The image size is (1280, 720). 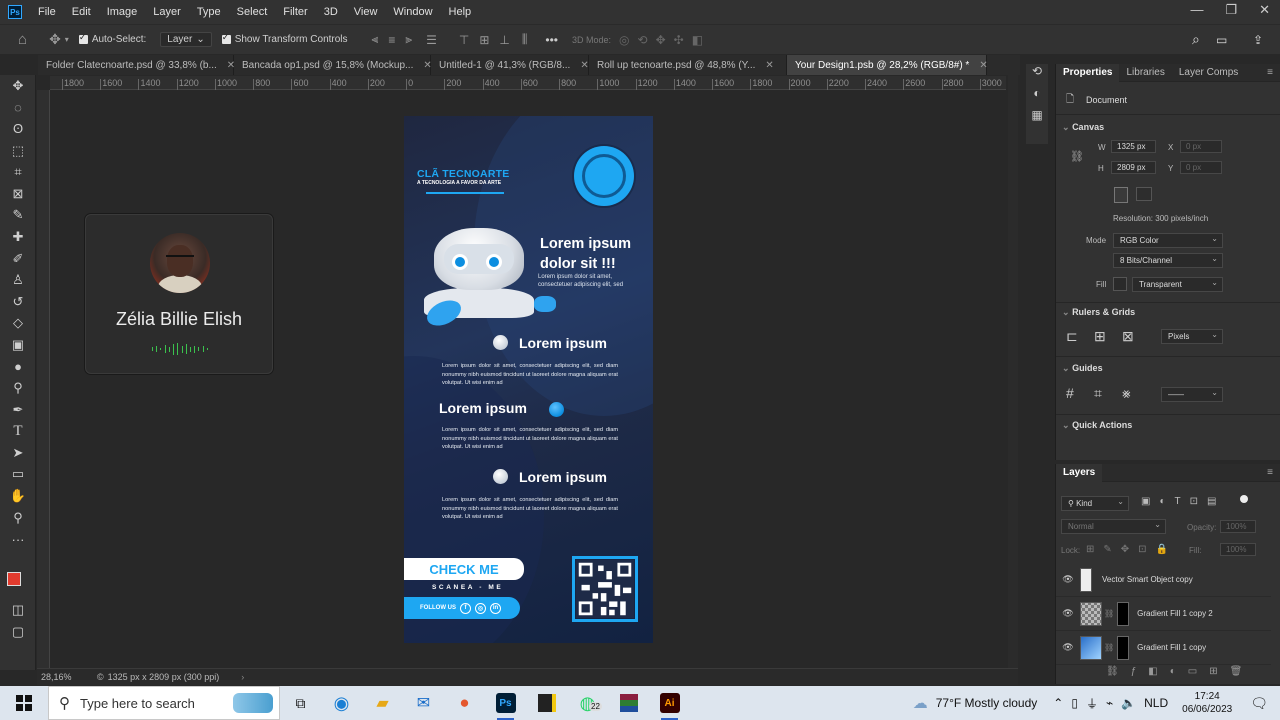 I want to click on lasso-tool-icon: ʘ, so click(x=18, y=129).